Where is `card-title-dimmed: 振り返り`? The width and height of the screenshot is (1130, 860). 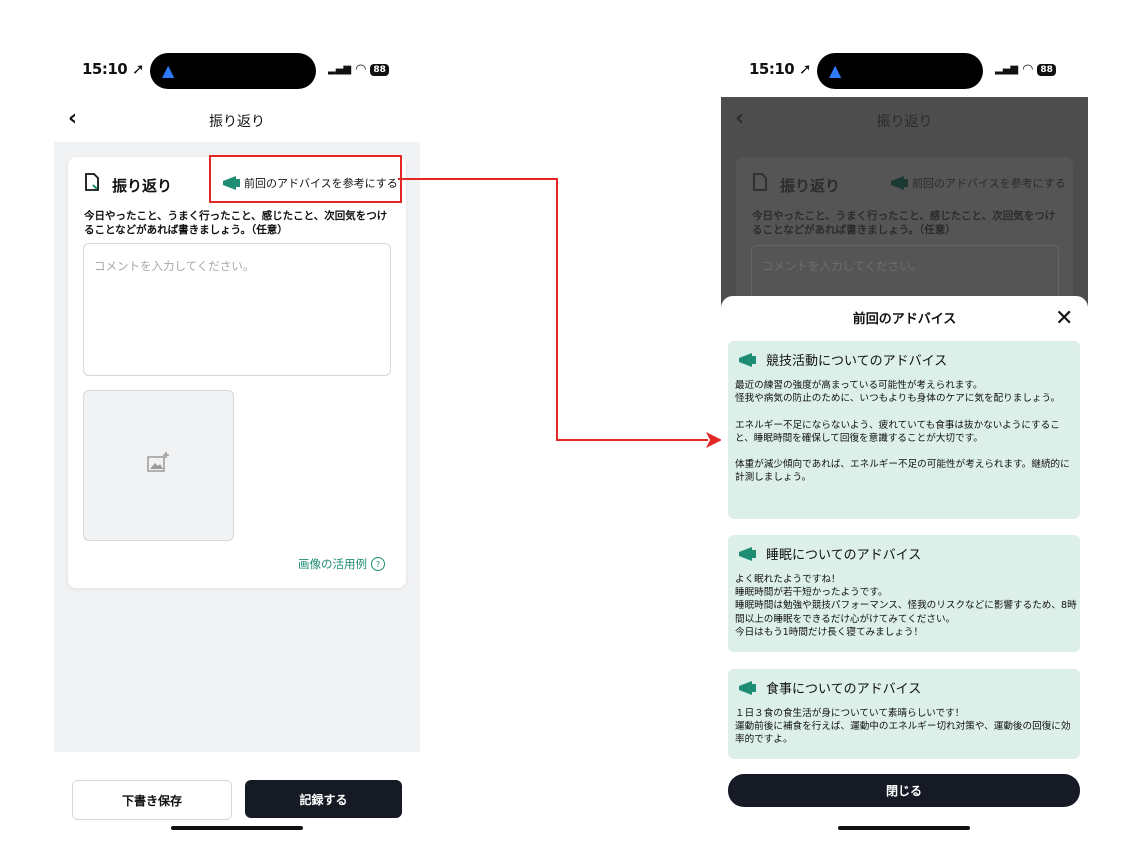
card-title-dimmed: 振り返り is located at coordinates (810, 186).